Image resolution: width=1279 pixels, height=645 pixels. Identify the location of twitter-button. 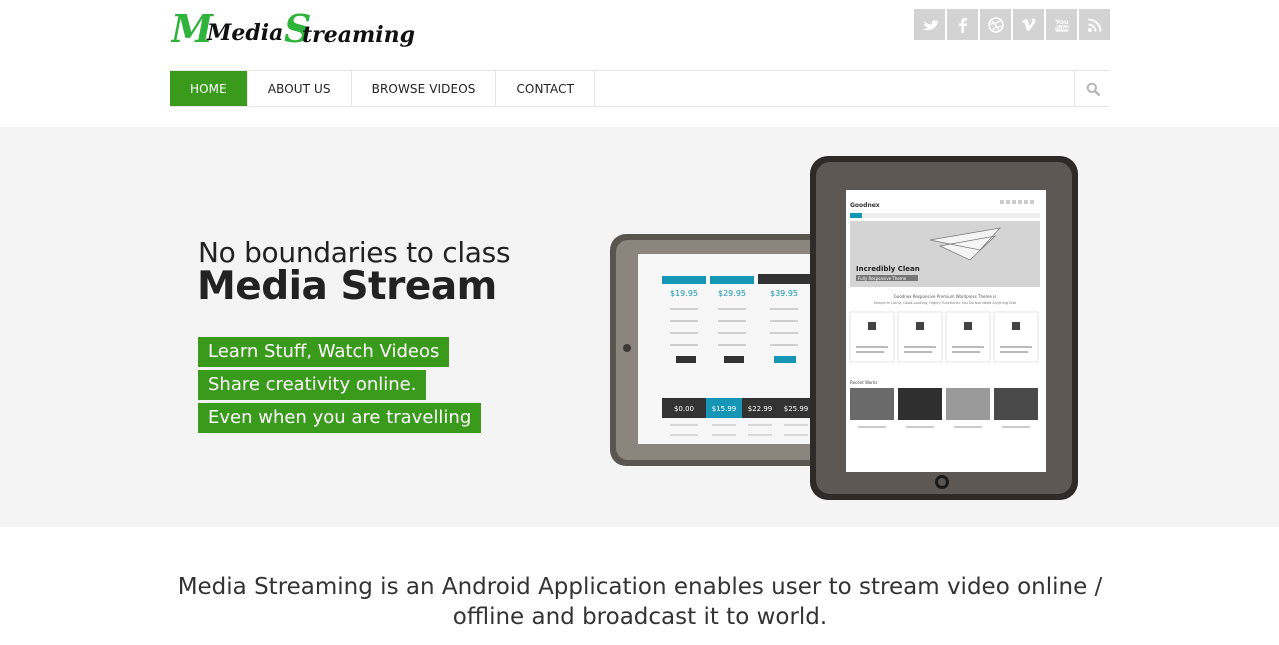
(929, 24).